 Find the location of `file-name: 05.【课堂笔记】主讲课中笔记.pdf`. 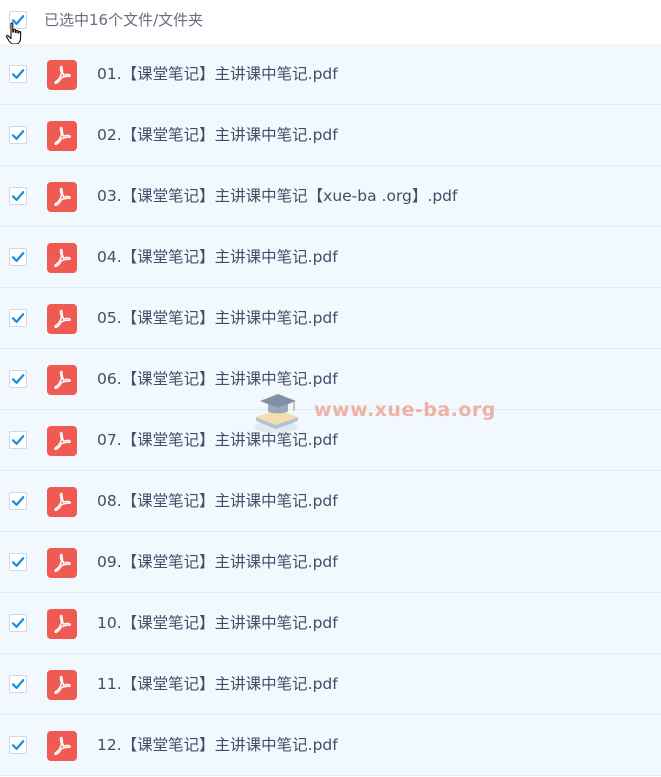

file-name: 05.【课堂笔记】主讲课中笔记.pdf is located at coordinates (217, 318).